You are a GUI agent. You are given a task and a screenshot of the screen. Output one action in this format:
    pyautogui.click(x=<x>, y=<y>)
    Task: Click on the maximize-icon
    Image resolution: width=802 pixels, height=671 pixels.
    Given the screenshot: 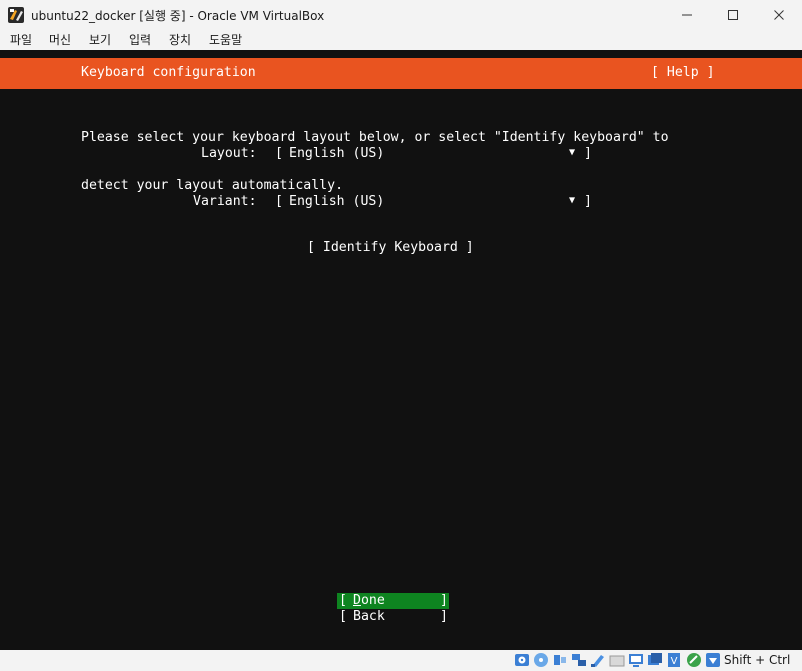 What is the action you would take?
    pyautogui.click(x=733, y=15)
    